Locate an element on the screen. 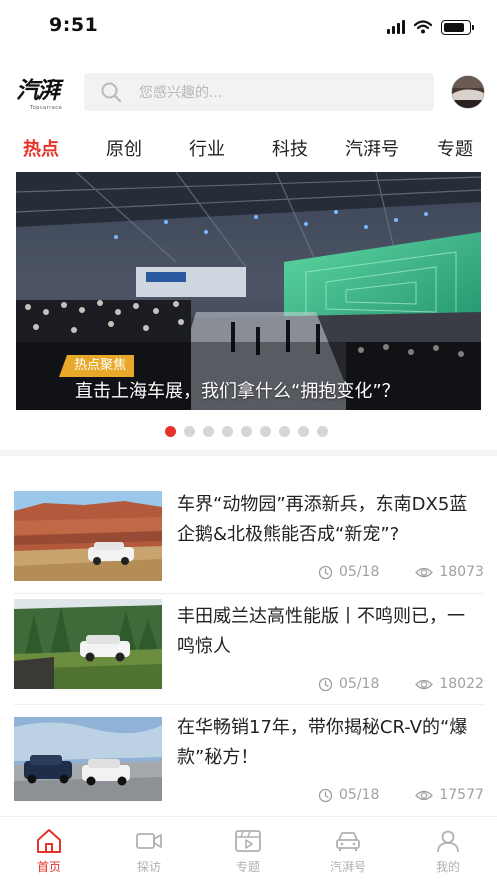 The image size is (497, 883). nav-home: 首页 is located at coordinates (49, 851).